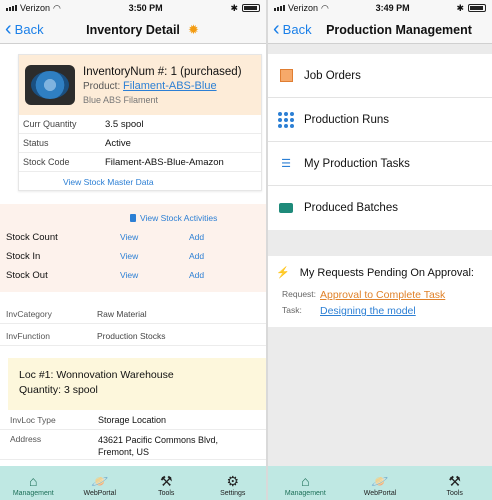  What do you see at coordinates (170, 86) in the screenshot?
I see `product-link: Filament-ABS-Blue` at bounding box center [170, 86].